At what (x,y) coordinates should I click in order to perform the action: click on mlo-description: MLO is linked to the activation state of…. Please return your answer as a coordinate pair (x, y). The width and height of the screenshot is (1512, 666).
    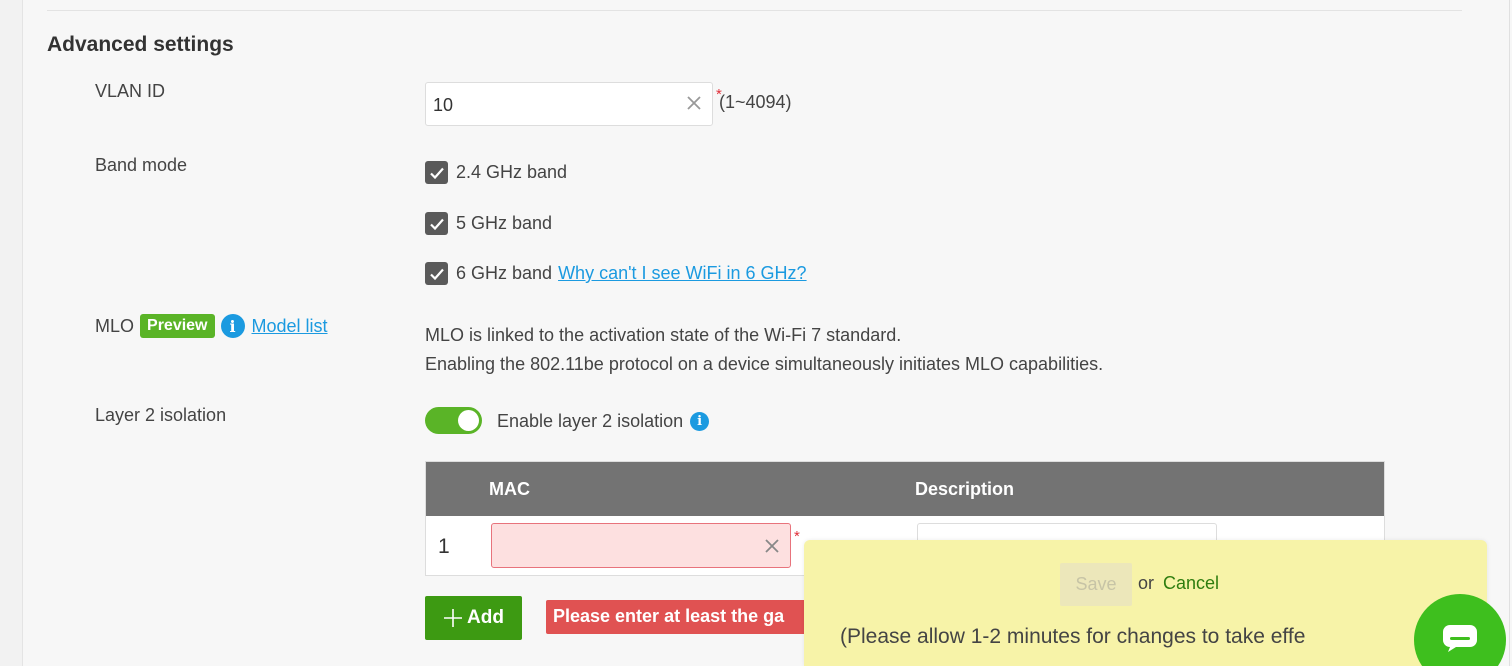
    Looking at the image, I should click on (764, 350).